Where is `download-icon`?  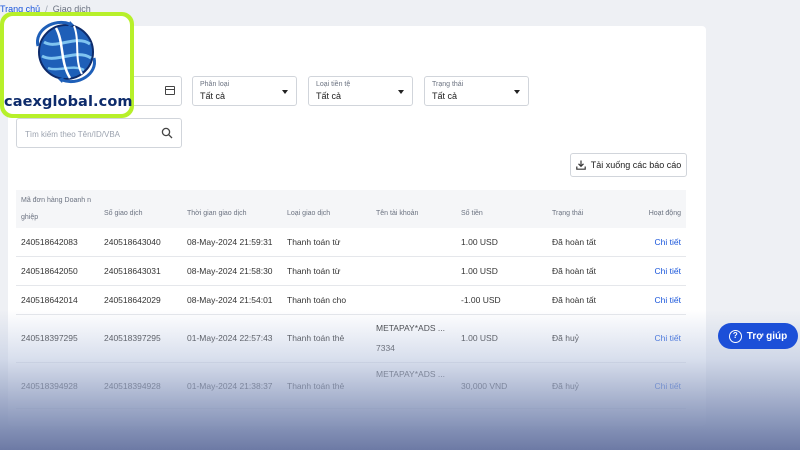
download-icon is located at coordinates (580, 165).